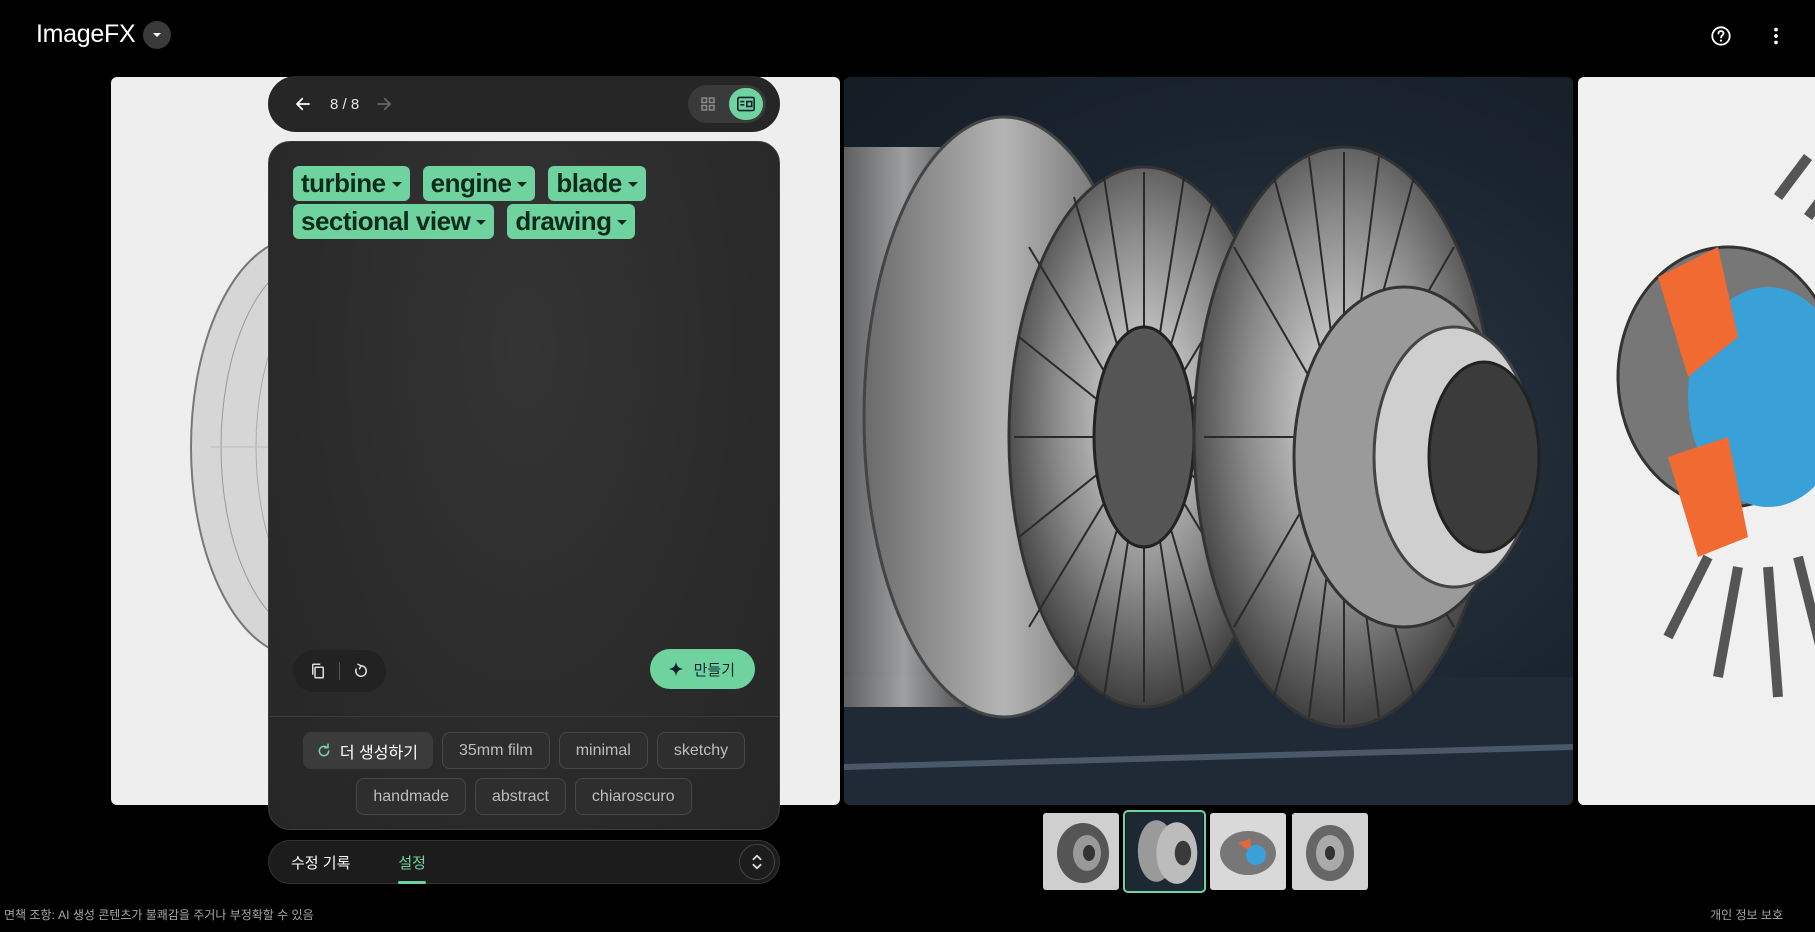 This screenshot has width=1815, height=932. I want to click on view-mode-toggle, so click(727, 104).